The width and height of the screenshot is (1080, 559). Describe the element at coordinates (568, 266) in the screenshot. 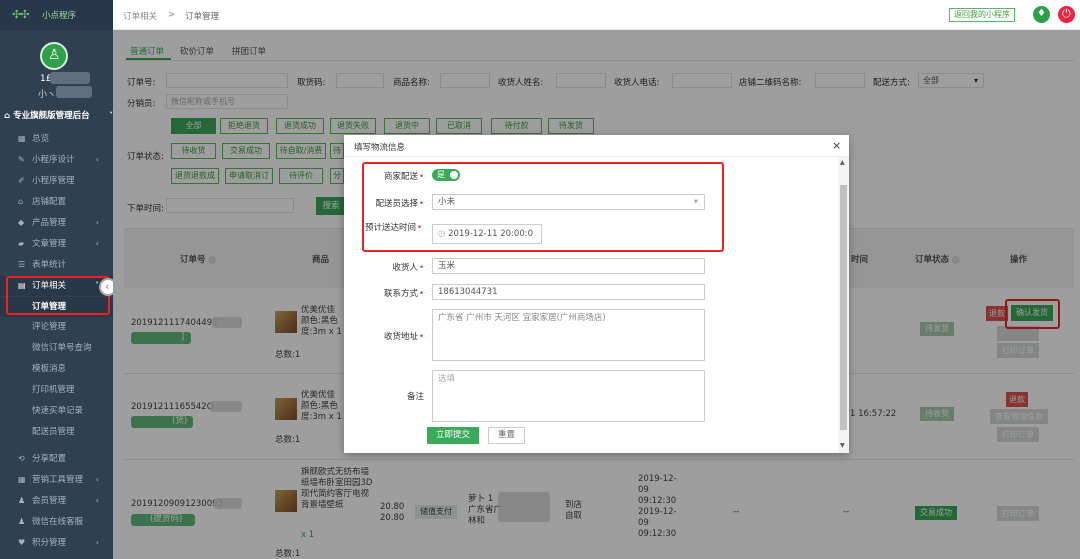

I see `receiver-input: 玉米` at that location.